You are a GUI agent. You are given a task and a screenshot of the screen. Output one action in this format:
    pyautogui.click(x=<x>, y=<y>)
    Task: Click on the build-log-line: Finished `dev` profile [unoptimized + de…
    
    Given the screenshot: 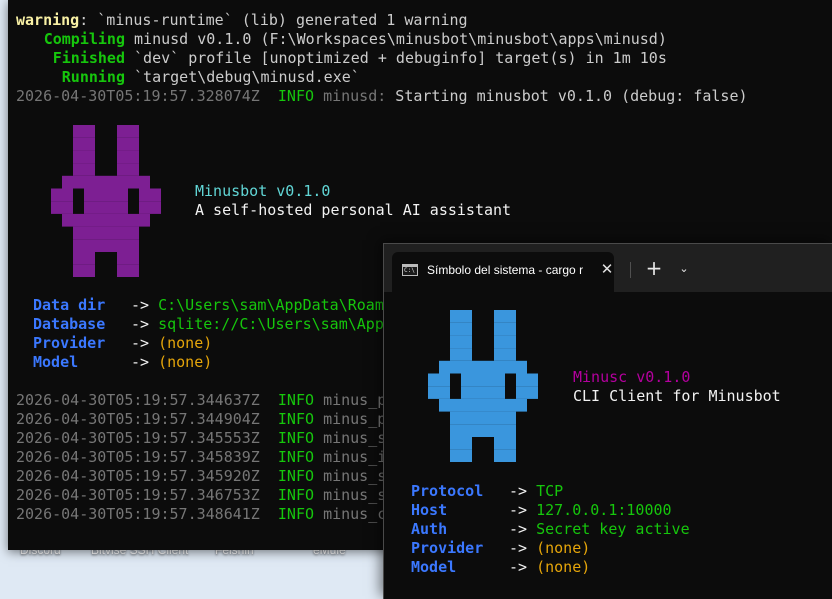 What is the action you would take?
    pyautogui.click(x=359, y=58)
    